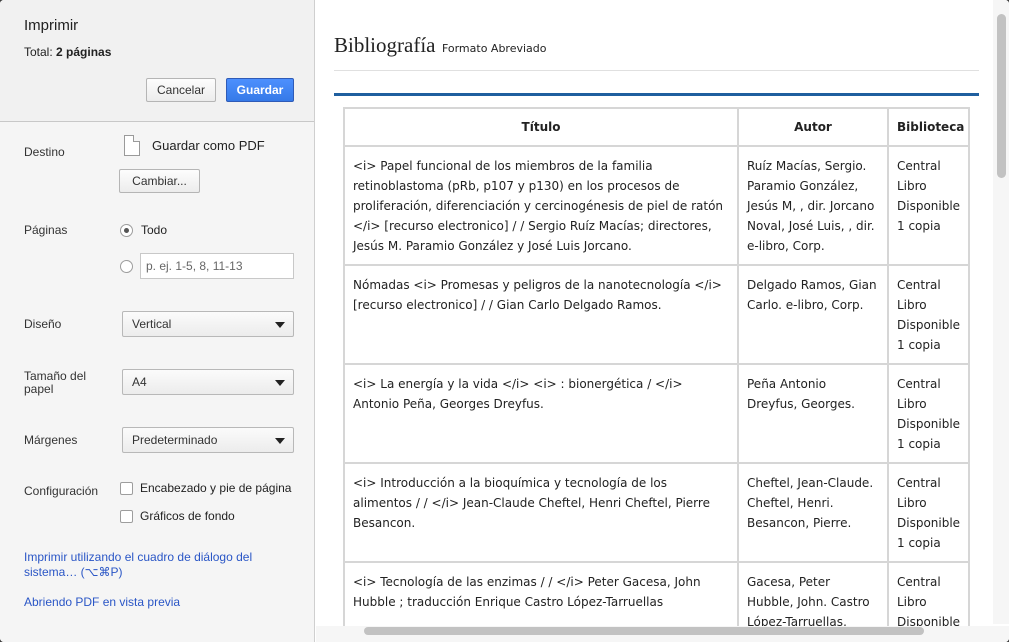 The width and height of the screenshot is (1009, 642). I want to click on document-subtitle: Formato Abreviado, so click(494, 48).